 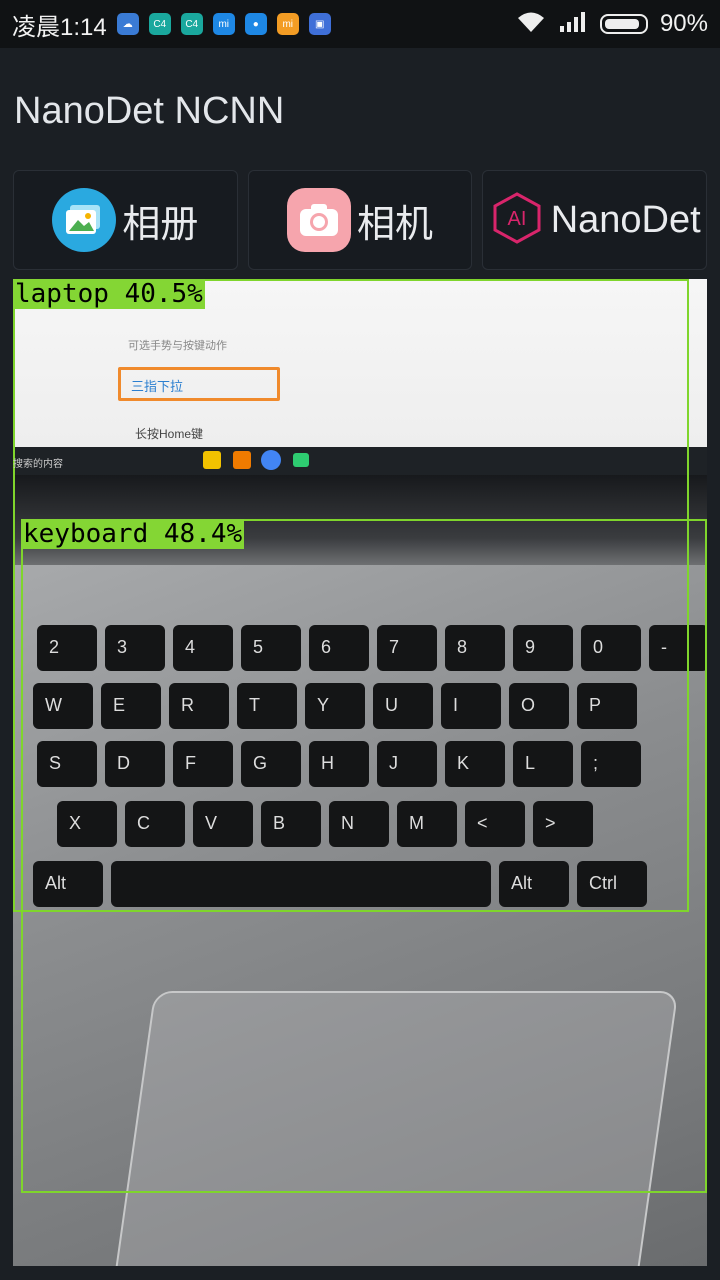 I want to click on battery-percent: 90%, so click(x=683, y=23).